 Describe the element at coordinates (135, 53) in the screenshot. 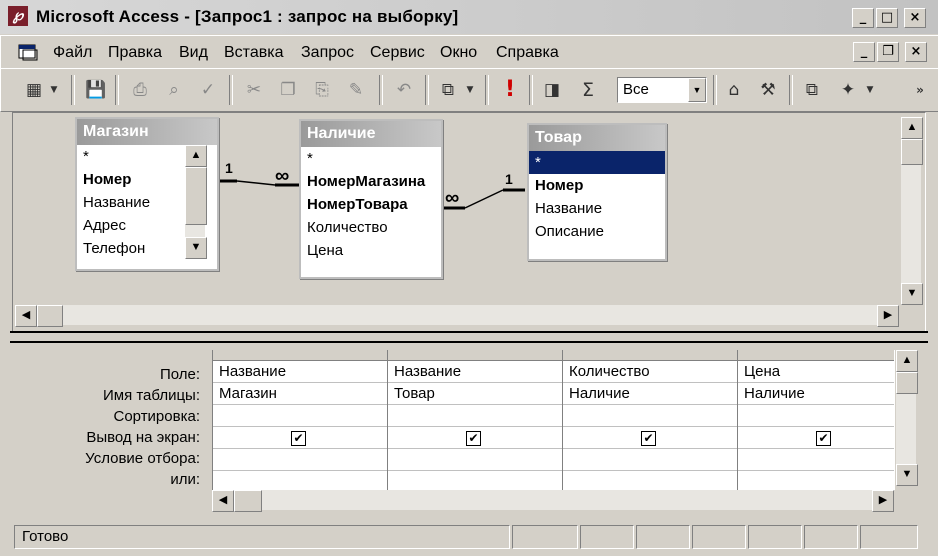

I see `menu-edit: Правка` at that location.